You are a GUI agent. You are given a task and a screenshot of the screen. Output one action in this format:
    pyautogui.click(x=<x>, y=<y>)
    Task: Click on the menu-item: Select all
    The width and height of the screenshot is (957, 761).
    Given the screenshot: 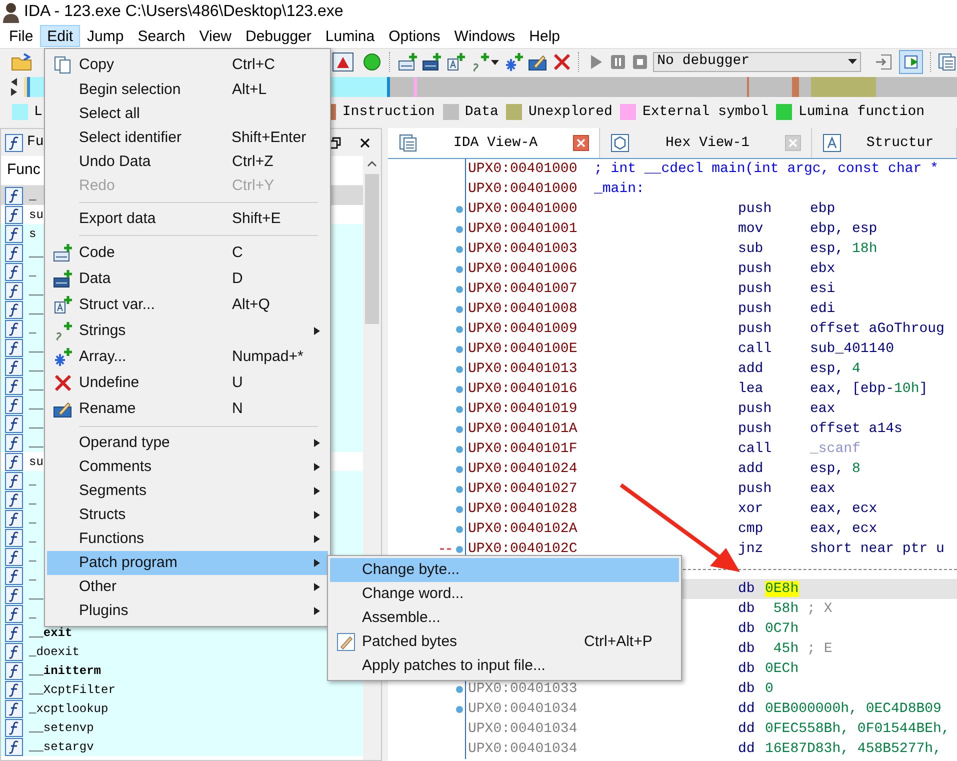 What is the action you would take?
    pyautogui.click(x=187, y=114)
    